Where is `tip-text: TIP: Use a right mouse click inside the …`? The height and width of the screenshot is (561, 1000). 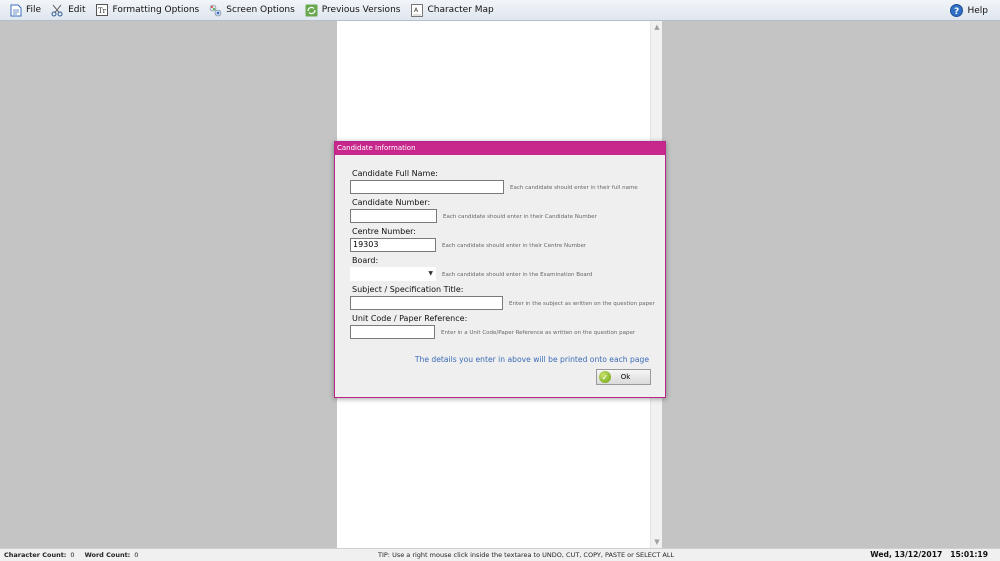
tip-text: TIP: Use a right mouse click inside the … is located at coordinates (526, 555).